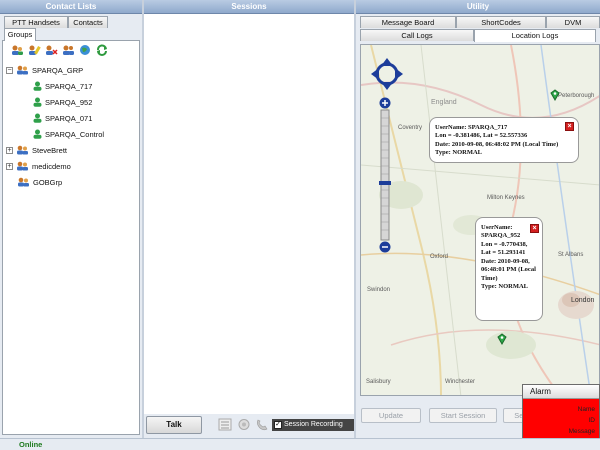 The image size is (600, 450). Describe the element at coordinates (31, 444) in the screenshot. I see `connection-status: Online` at that location.